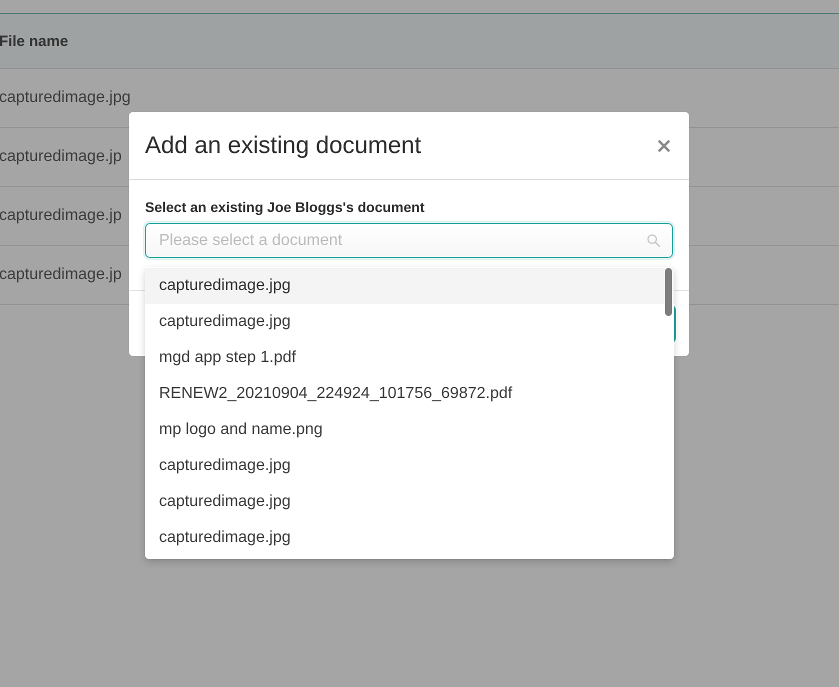 The width and height of the screenshot is (839, 687). Describe the element at coordinates (283, 146) in the screenshot. I see `dialog-title: Add an existing document` at that location.